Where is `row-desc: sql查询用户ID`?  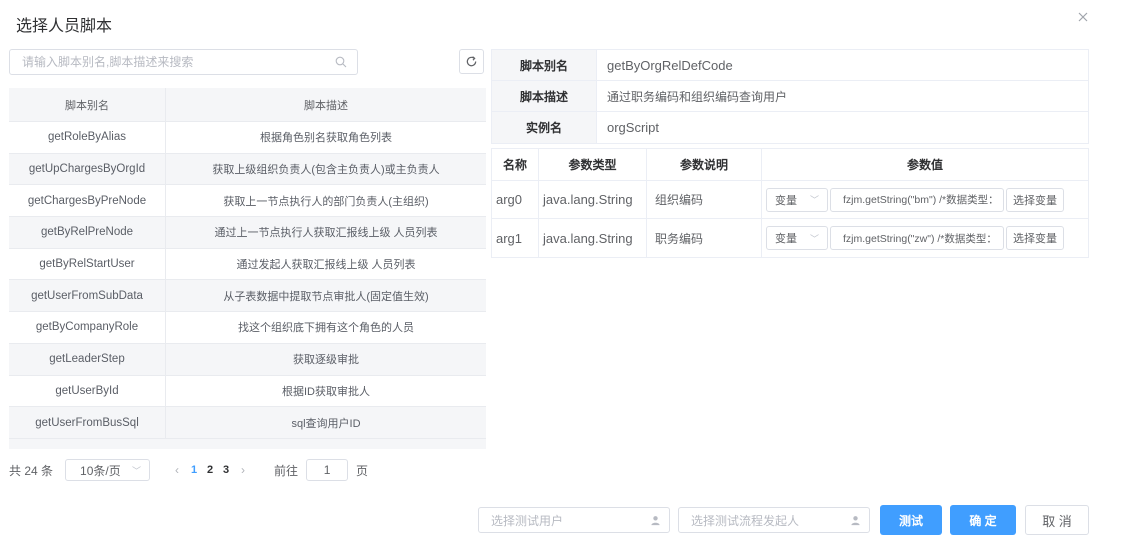
row-desc: sql查询用户ID is located at coordinates (326, 423).